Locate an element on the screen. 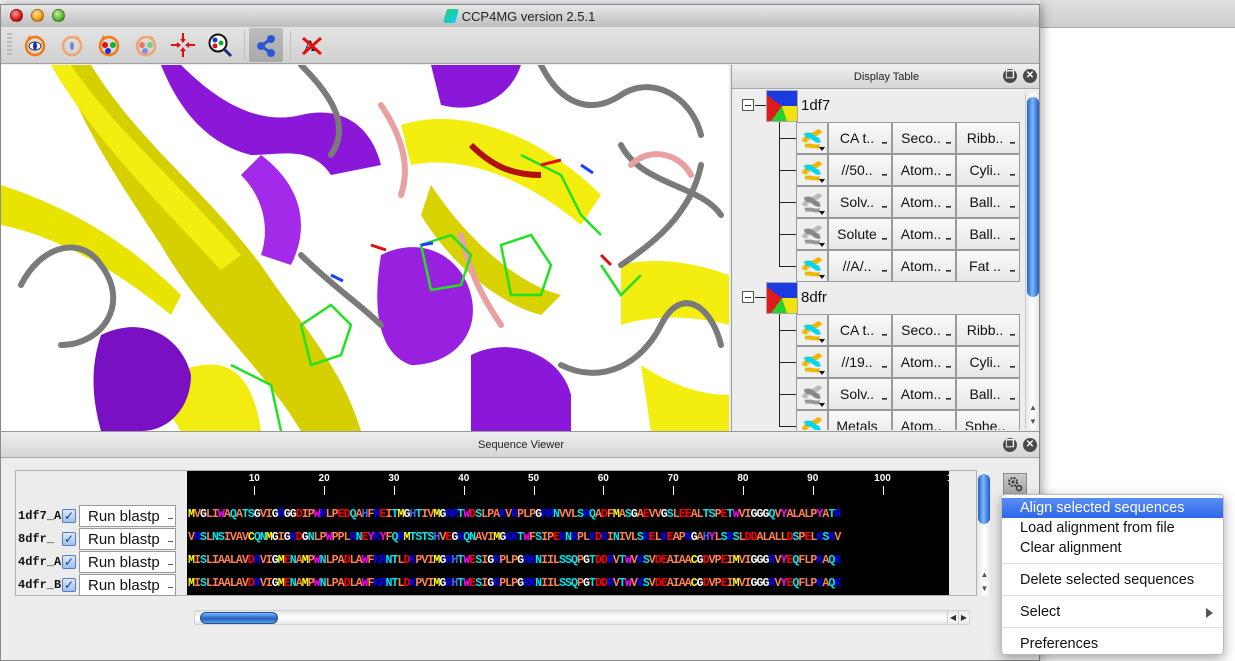 This screenshot has width=1235, height=661. rotate-object-alt-button is located at coordinates (146, 45).